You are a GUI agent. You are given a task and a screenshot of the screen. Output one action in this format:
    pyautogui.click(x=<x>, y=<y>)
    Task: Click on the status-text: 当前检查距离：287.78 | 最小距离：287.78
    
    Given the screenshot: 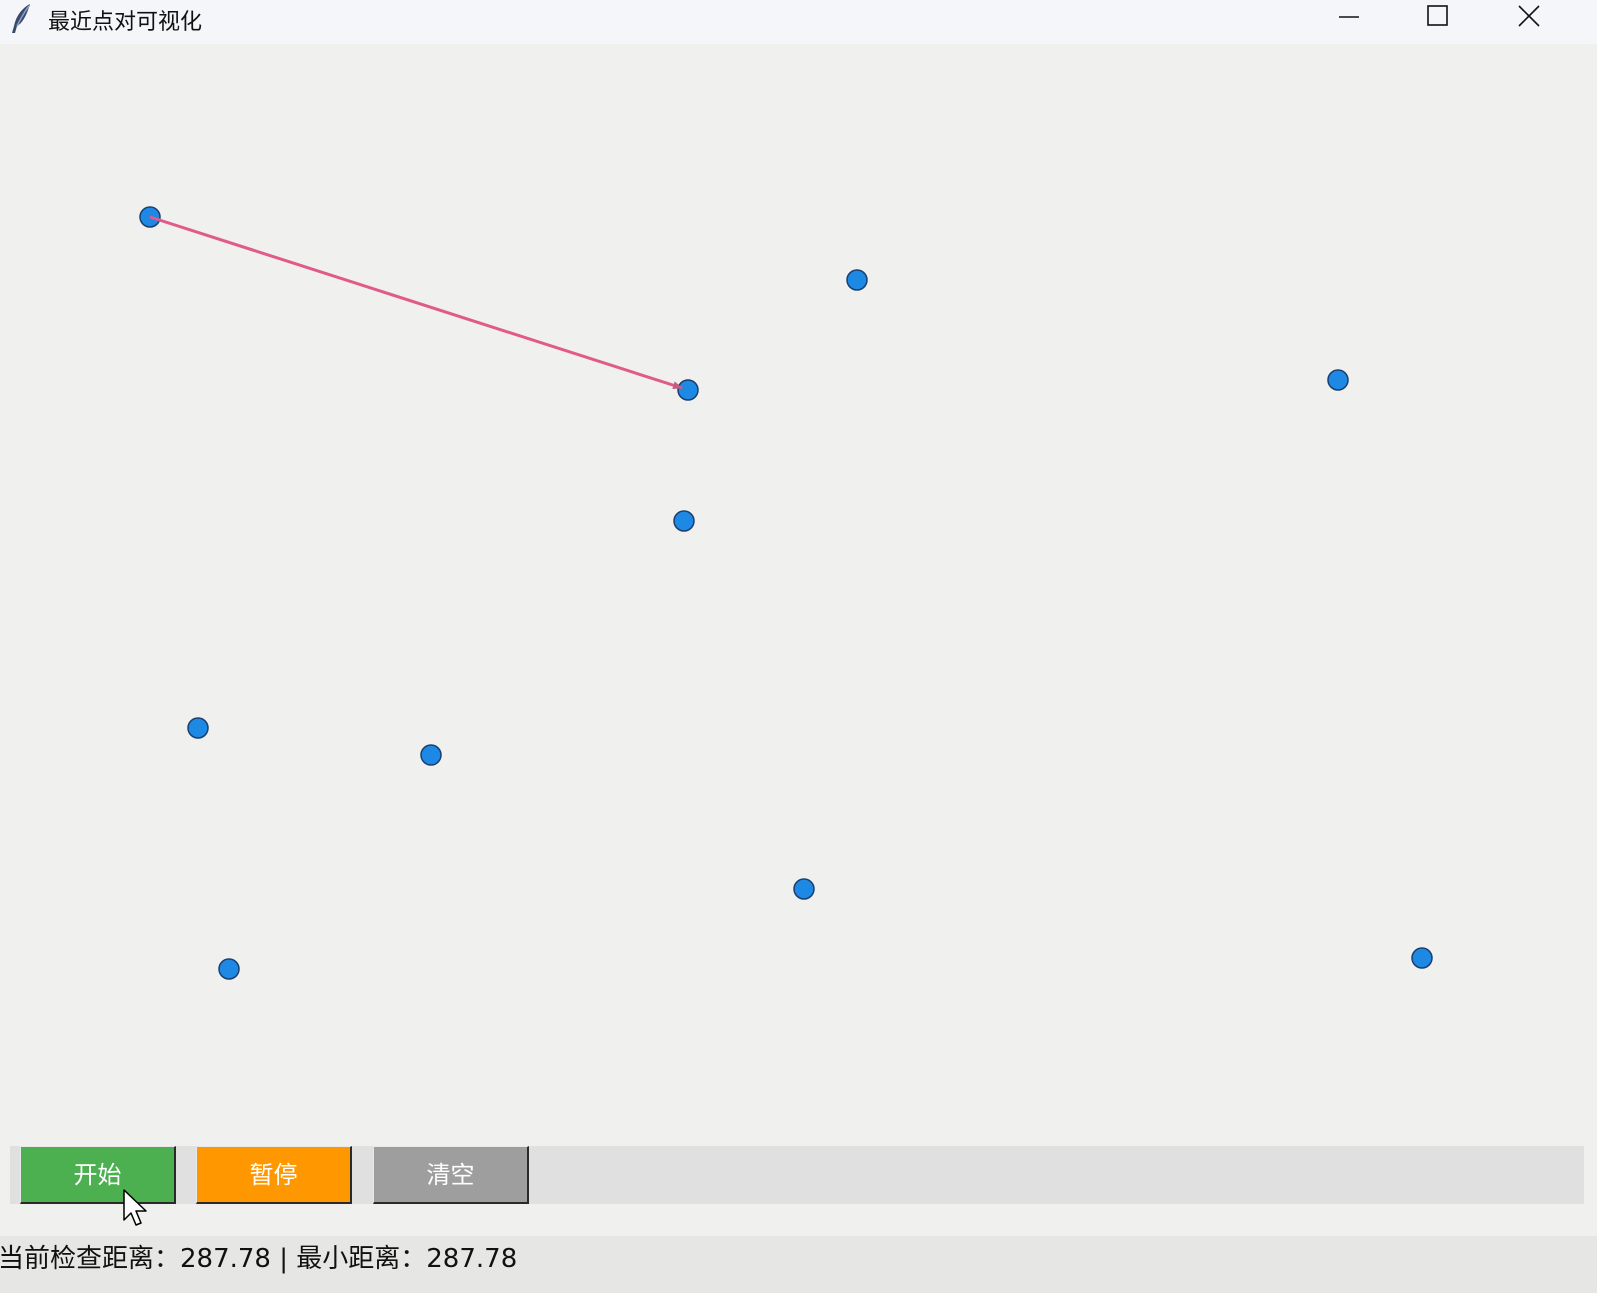 What is the action you would take?
    pyautogui.click(x=259, y=1259)
    